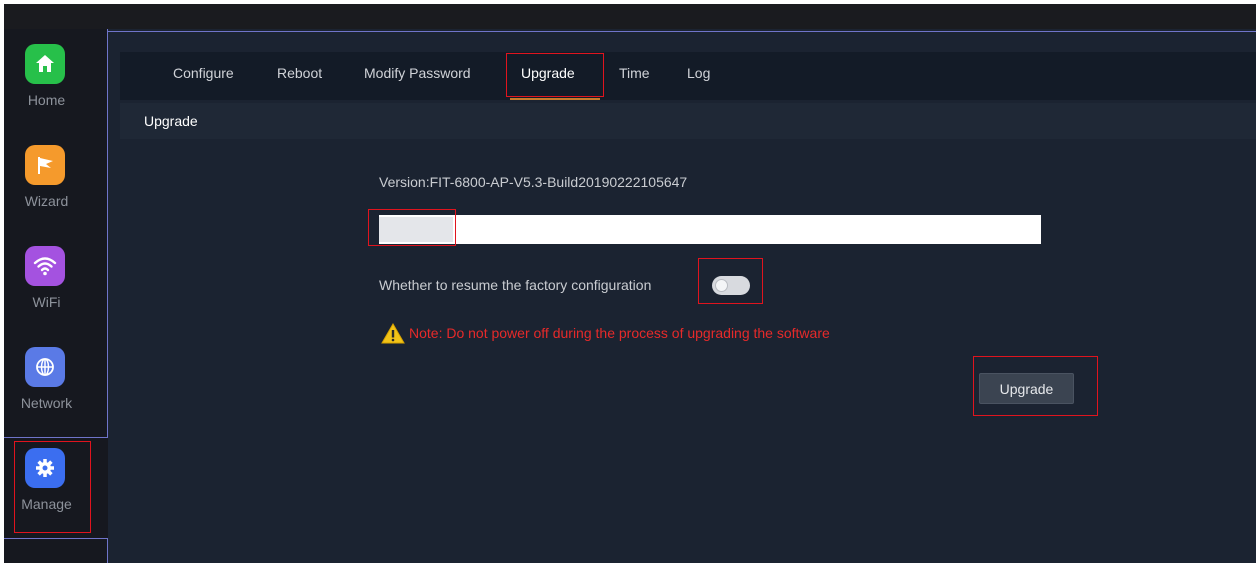  I want to click on sidebar-item-home: Home, so click(56, 79).